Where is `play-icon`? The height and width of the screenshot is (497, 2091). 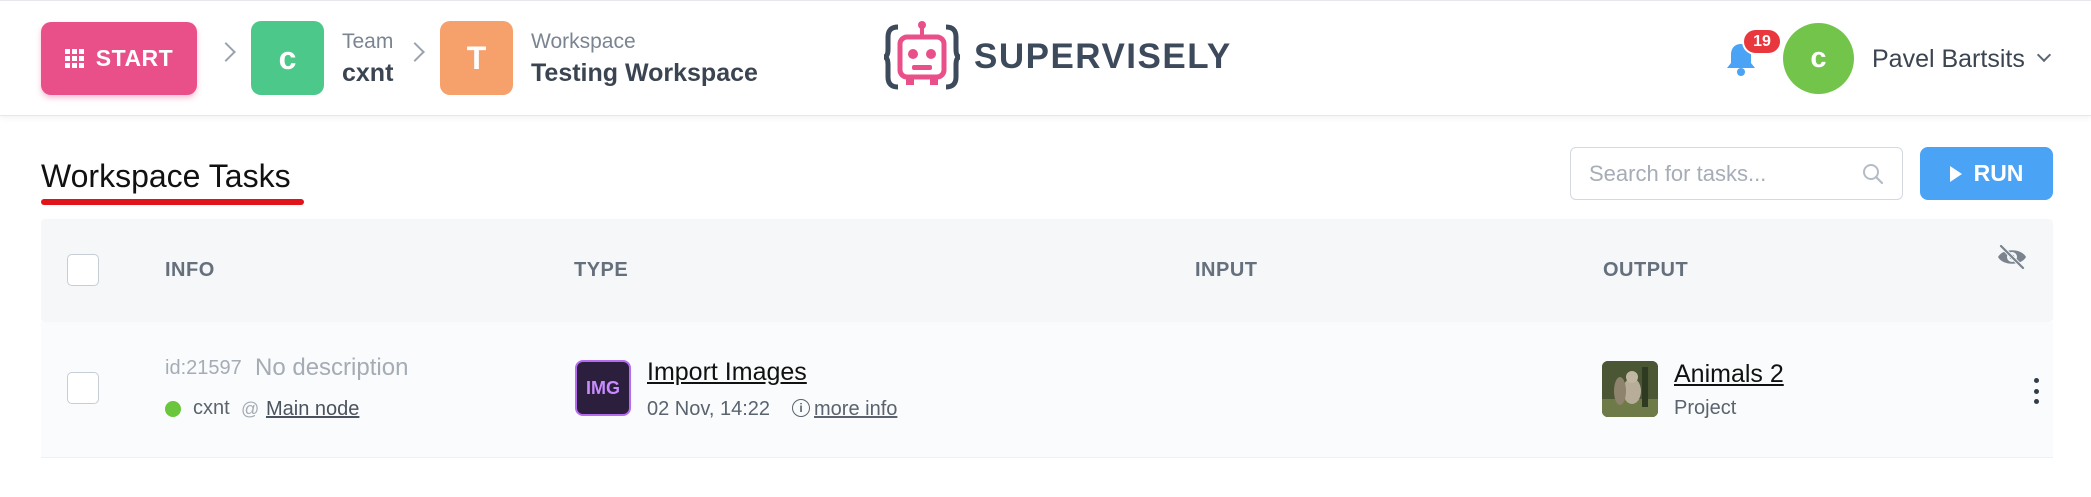 play-icon is located at coordinates (1955, 173).